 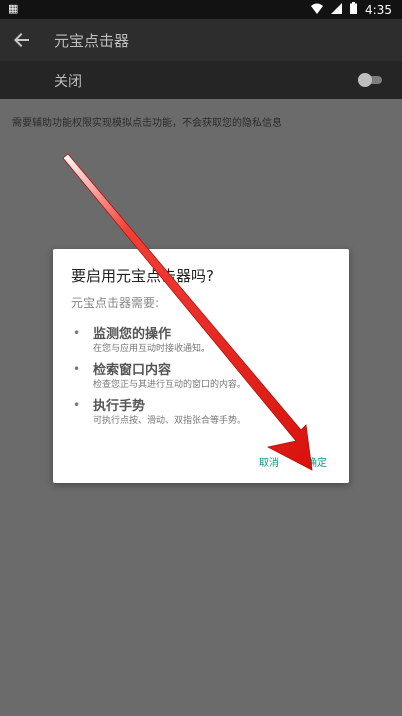 What do you see at coordinates (201, 40) in the screenshot?
I see `toolbar: 元宝点击器` at bounding box center [201, 40].